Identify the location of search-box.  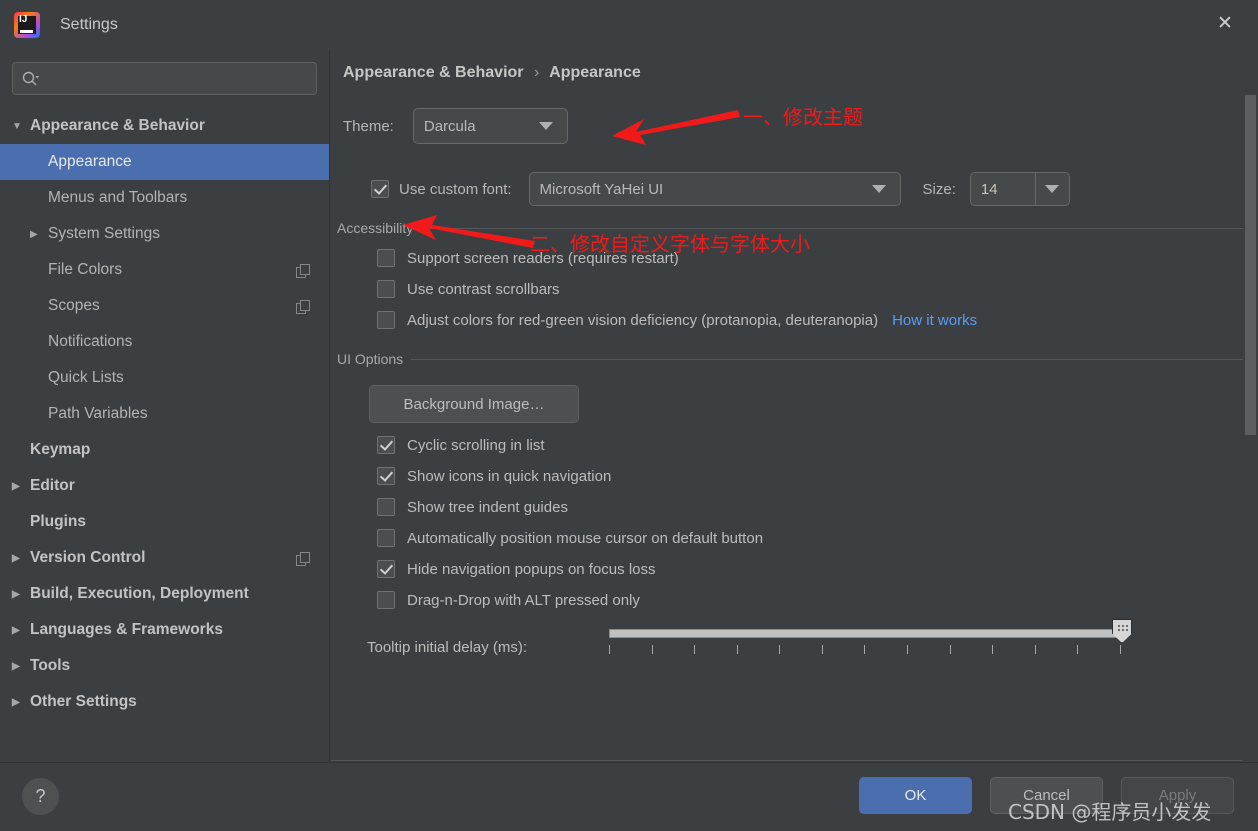
(164, 78).